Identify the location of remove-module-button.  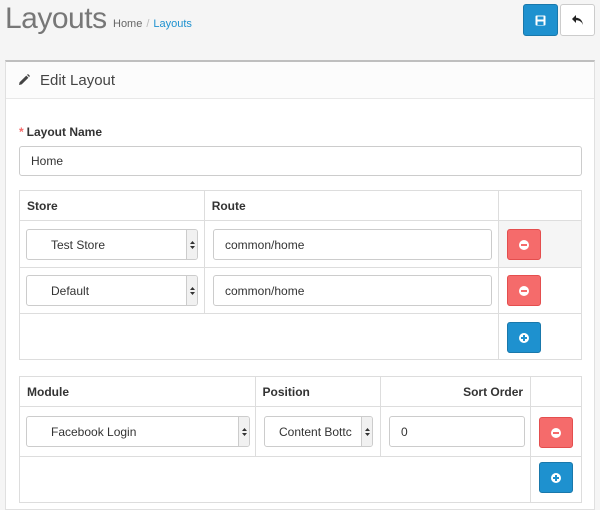
(556, 432).